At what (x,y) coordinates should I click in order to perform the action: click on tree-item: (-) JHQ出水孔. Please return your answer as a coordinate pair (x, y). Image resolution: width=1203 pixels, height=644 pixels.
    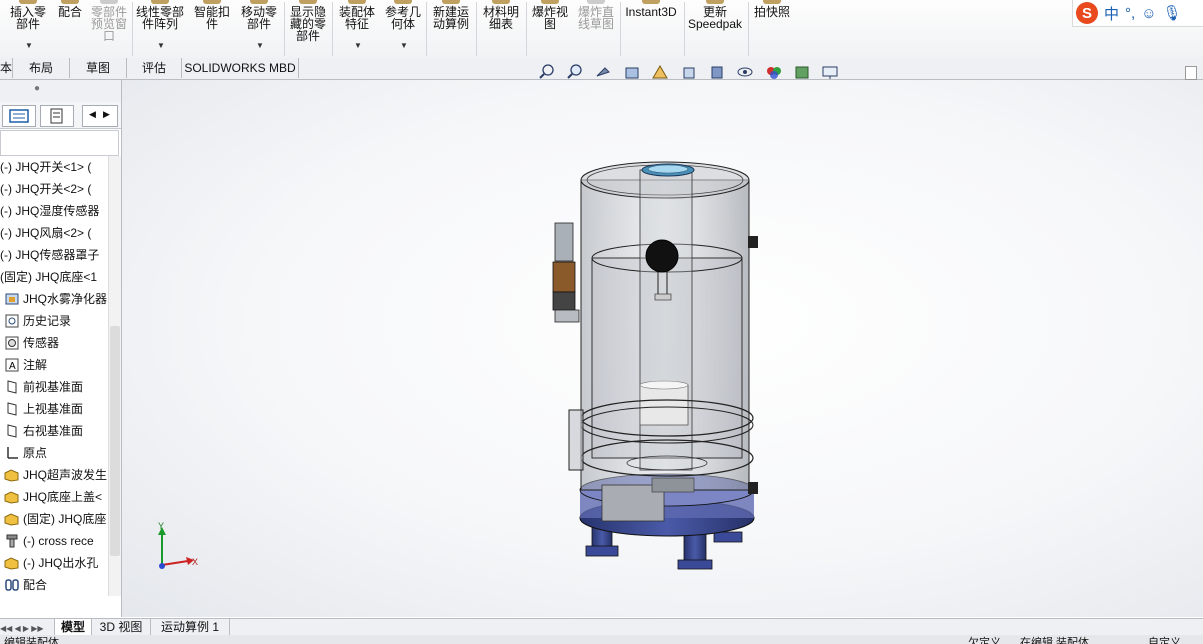
    Looking at the image, I should click on (49, 563).